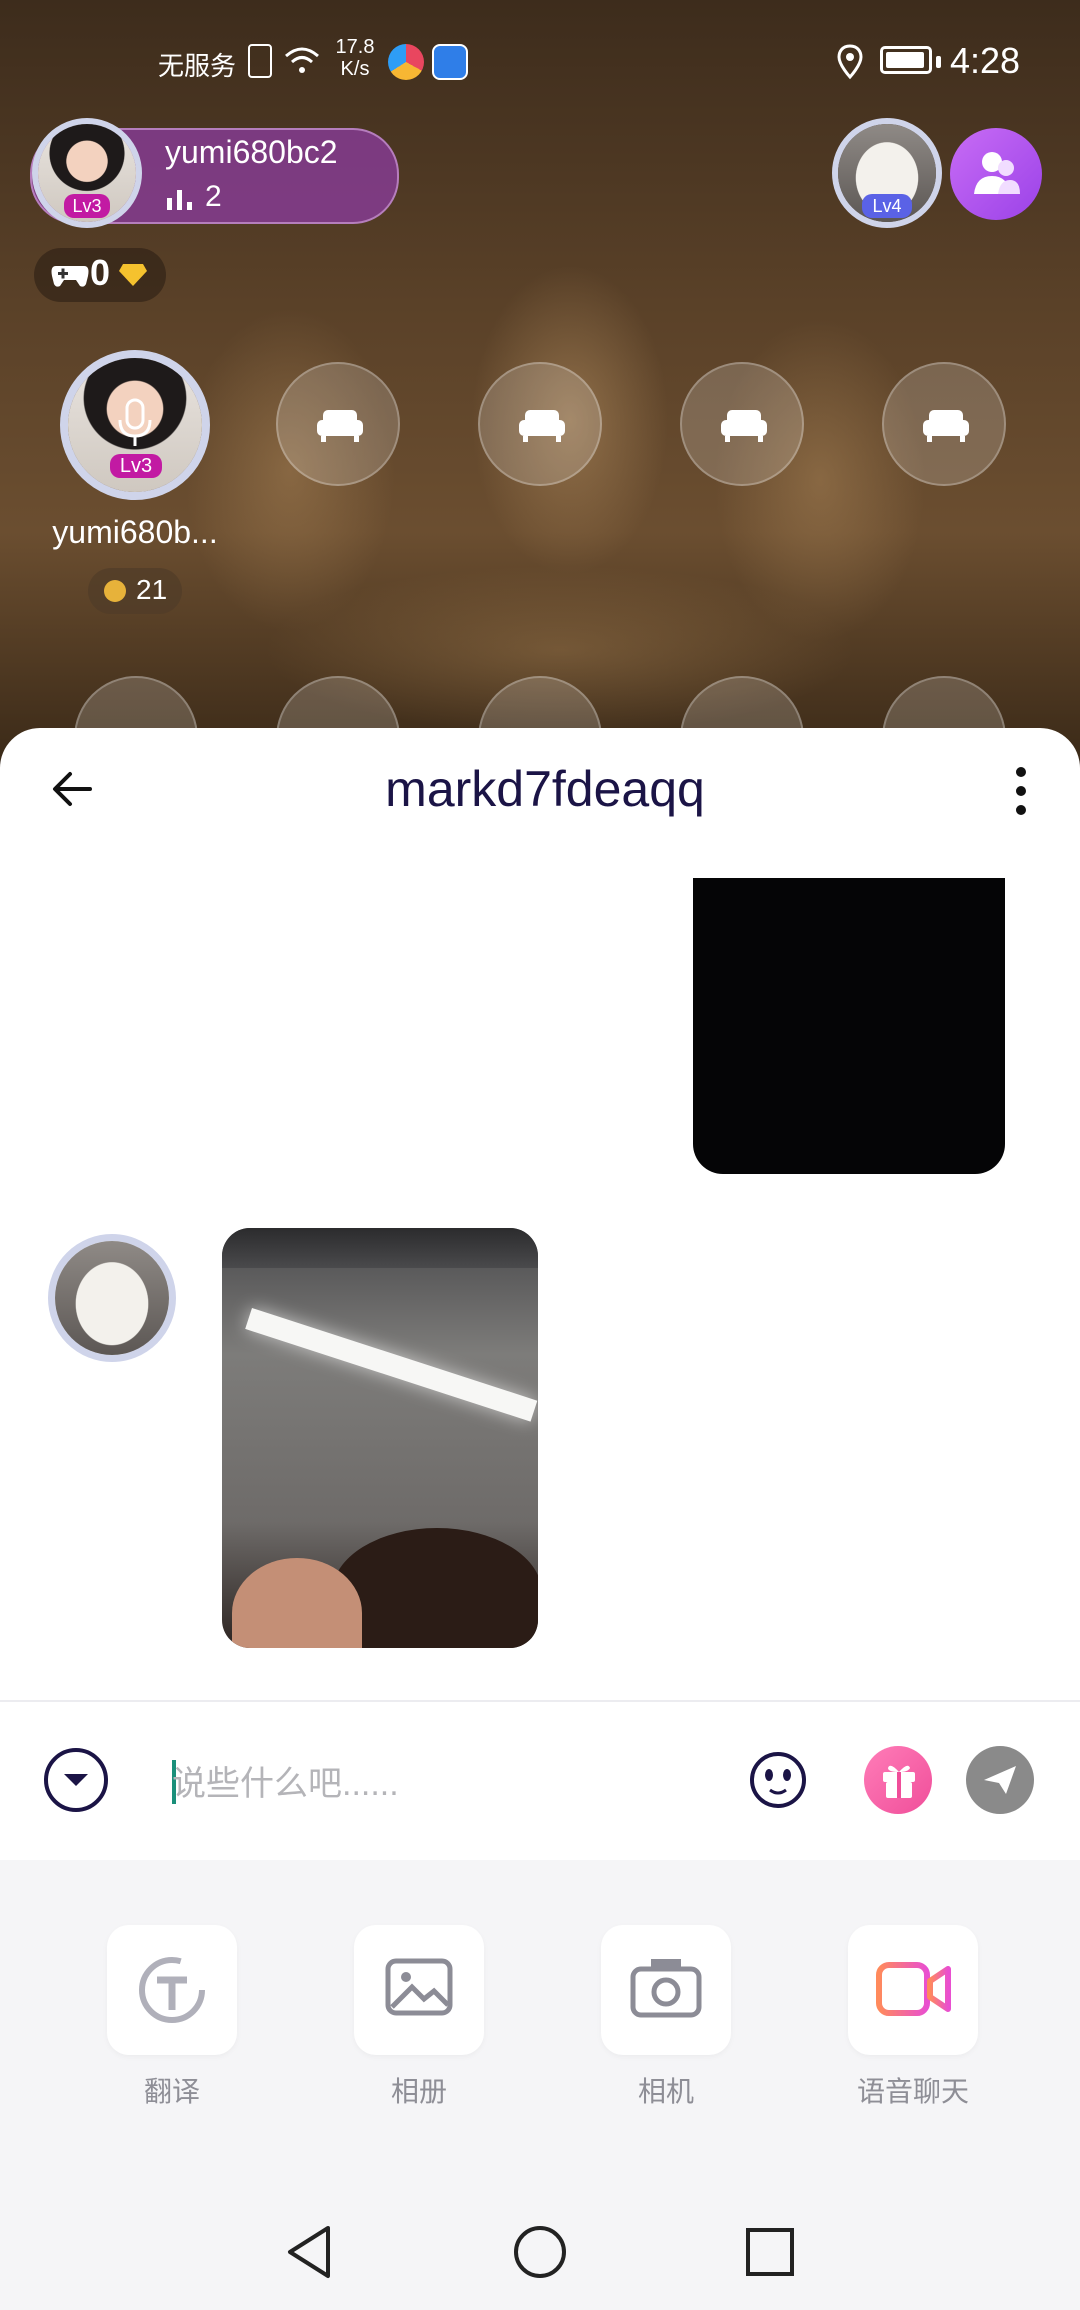 The height and width of the screenshot is (2310, 1080). Describe the element at coordinates (135, 422) in the screenshot. I see `microphone-icon` at that location.